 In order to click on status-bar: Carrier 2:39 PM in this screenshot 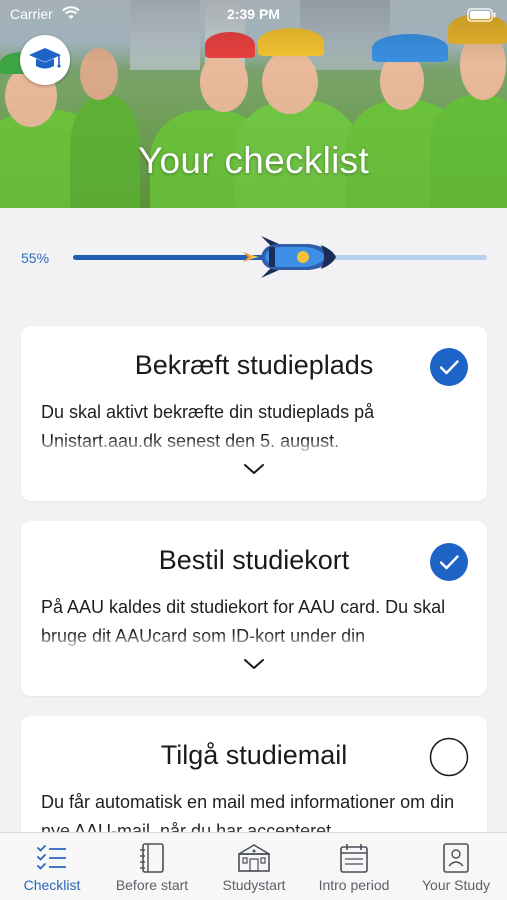, I will do `click(253, 15)`.